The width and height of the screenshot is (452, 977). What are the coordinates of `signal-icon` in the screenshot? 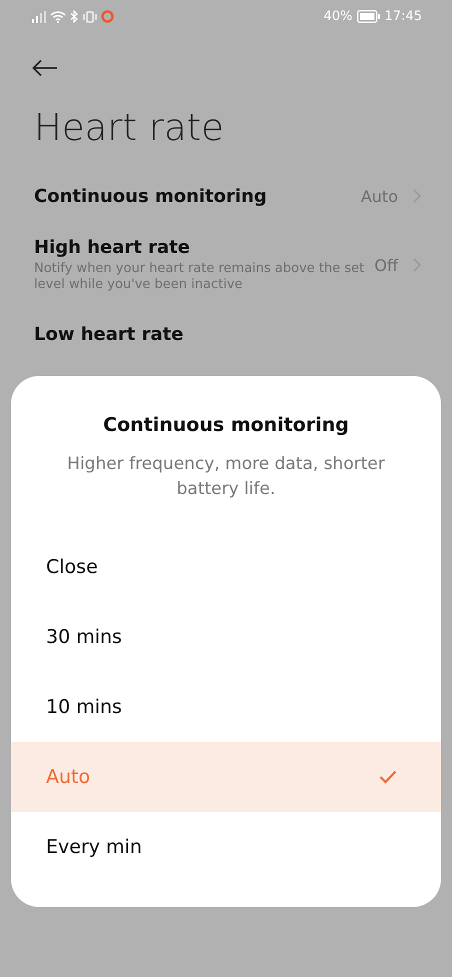 It's located at (39, 16).